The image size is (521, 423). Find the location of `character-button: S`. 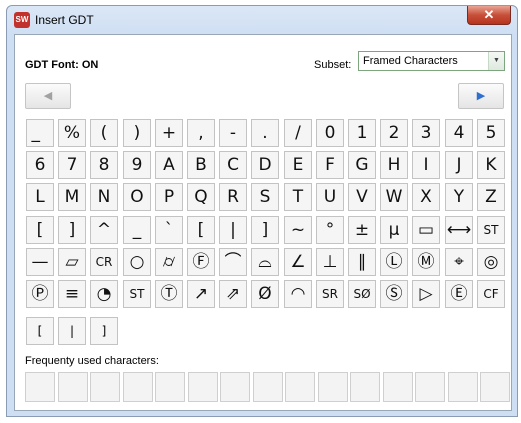

character-button: S is located at coordinates (265, 197).